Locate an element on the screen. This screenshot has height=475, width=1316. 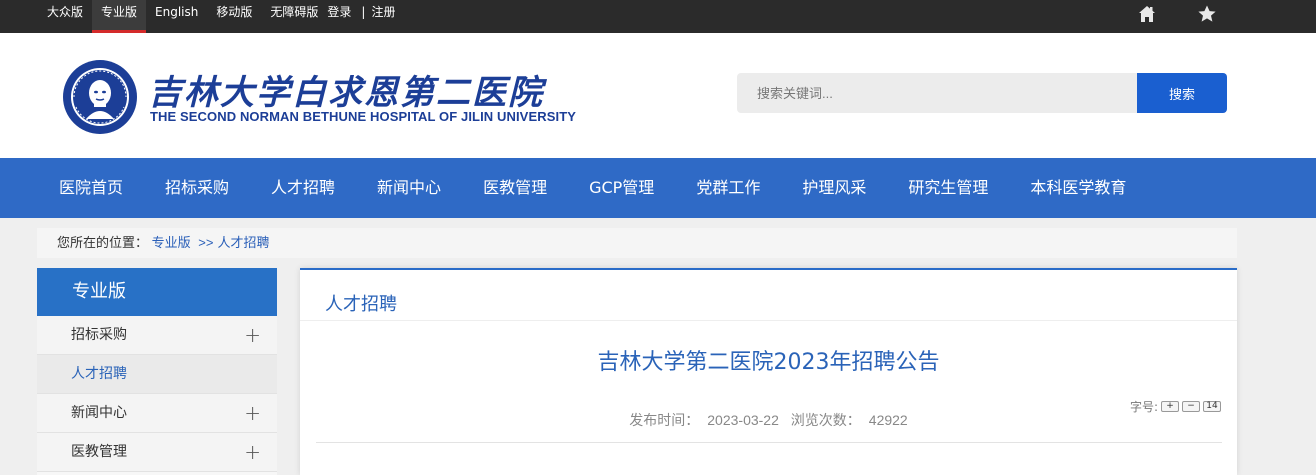
login-link: 登录 is located at coordinates (341, 16).